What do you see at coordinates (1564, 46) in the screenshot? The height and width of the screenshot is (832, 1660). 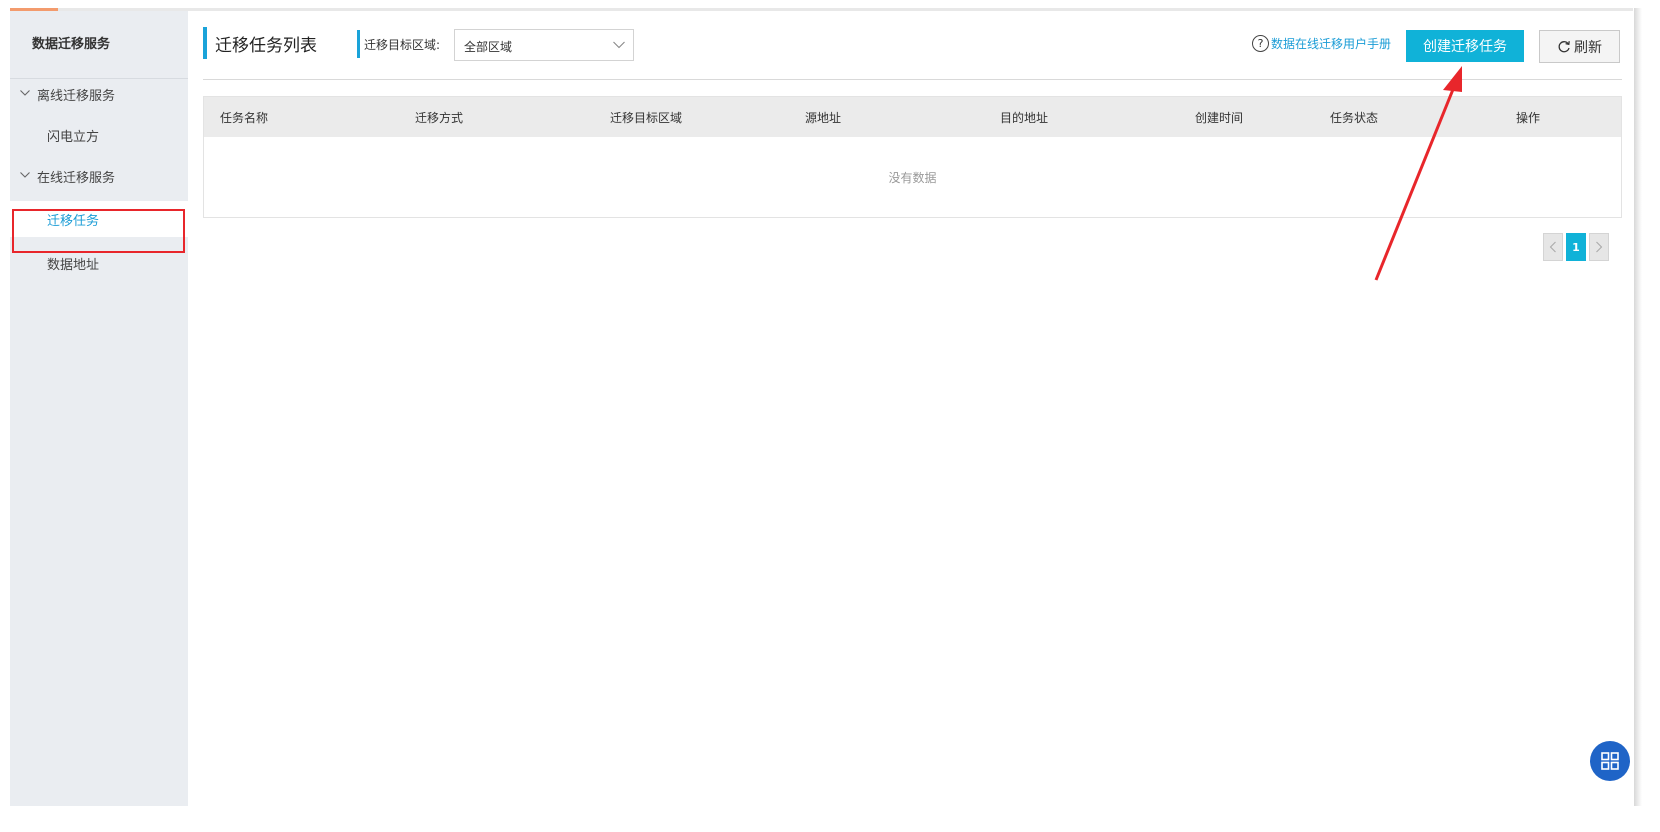 I see `refresh-icon` at bounding box center [1564, 46].